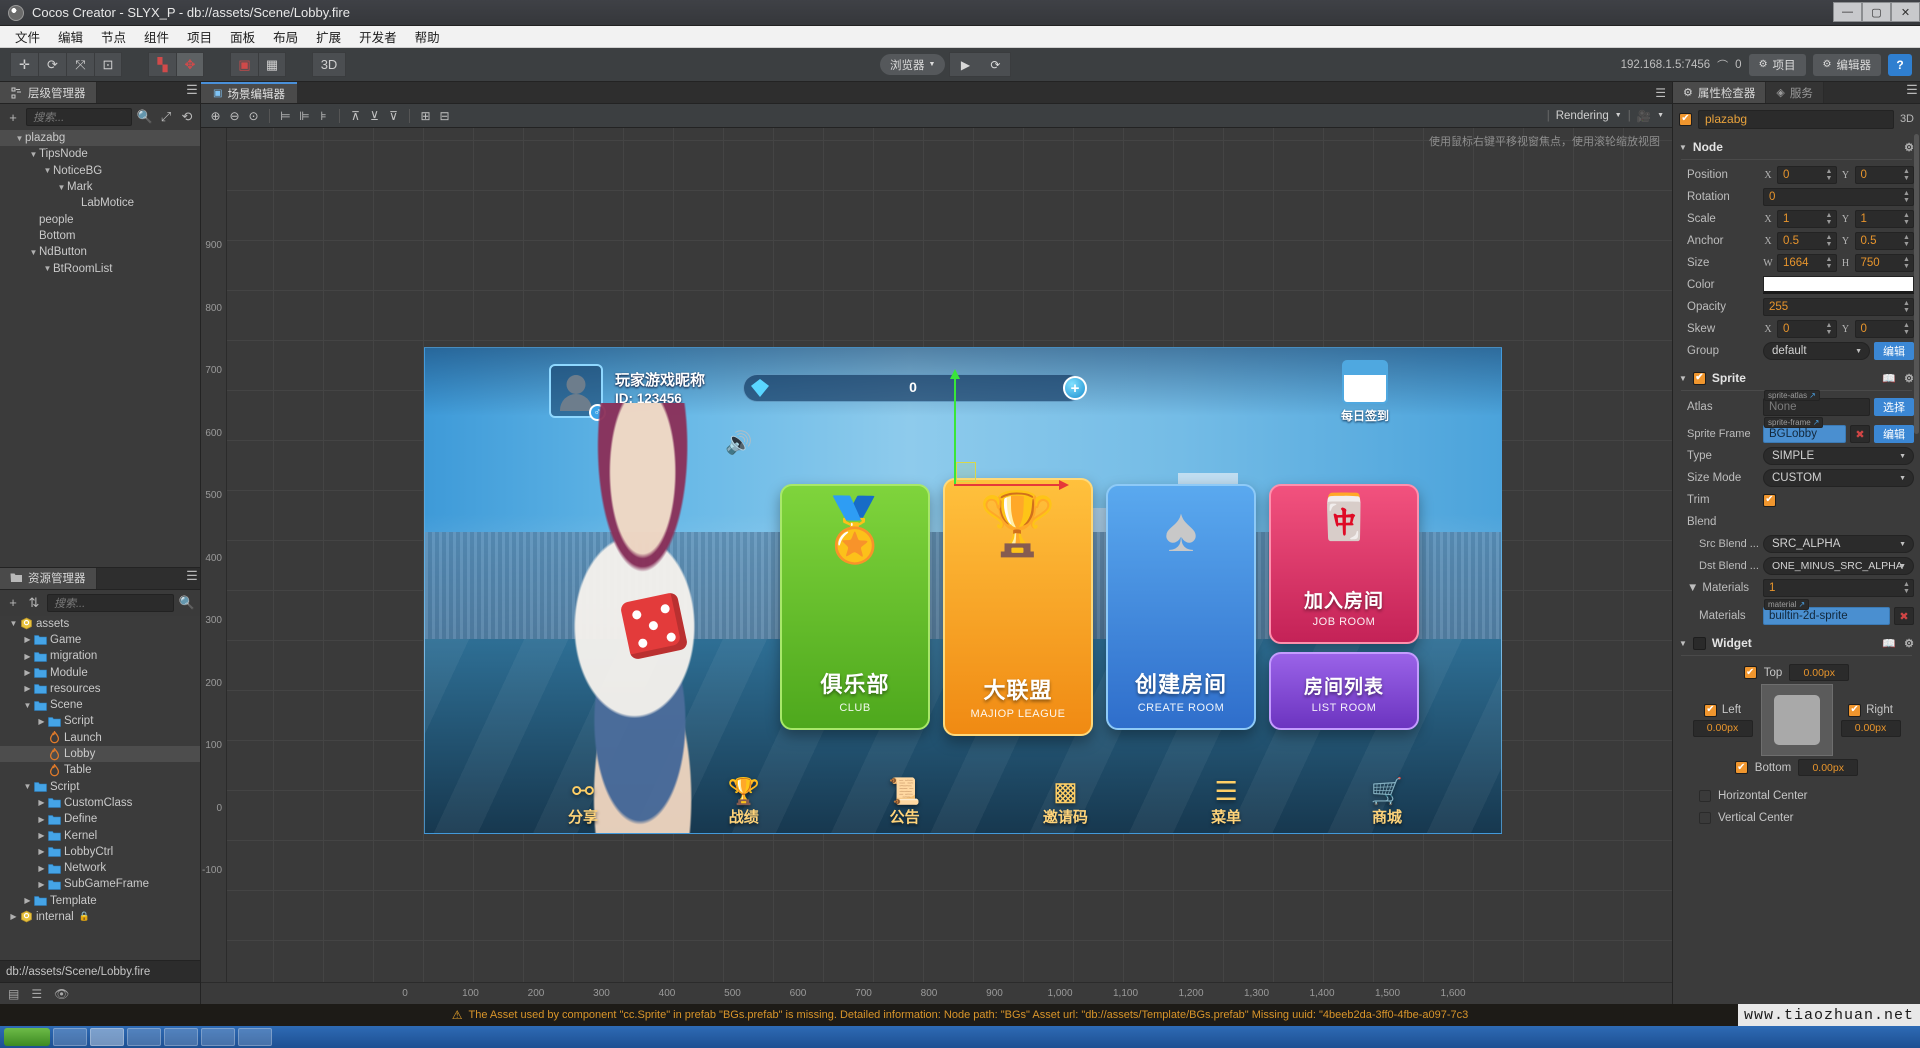 The width and height of the screenshot is (1920, 1048). Describe the element at coordinates (1181, 607) in the screenshot. I see `card-create-room: ♠ 创建房间 CREATE ROOM` at that location.